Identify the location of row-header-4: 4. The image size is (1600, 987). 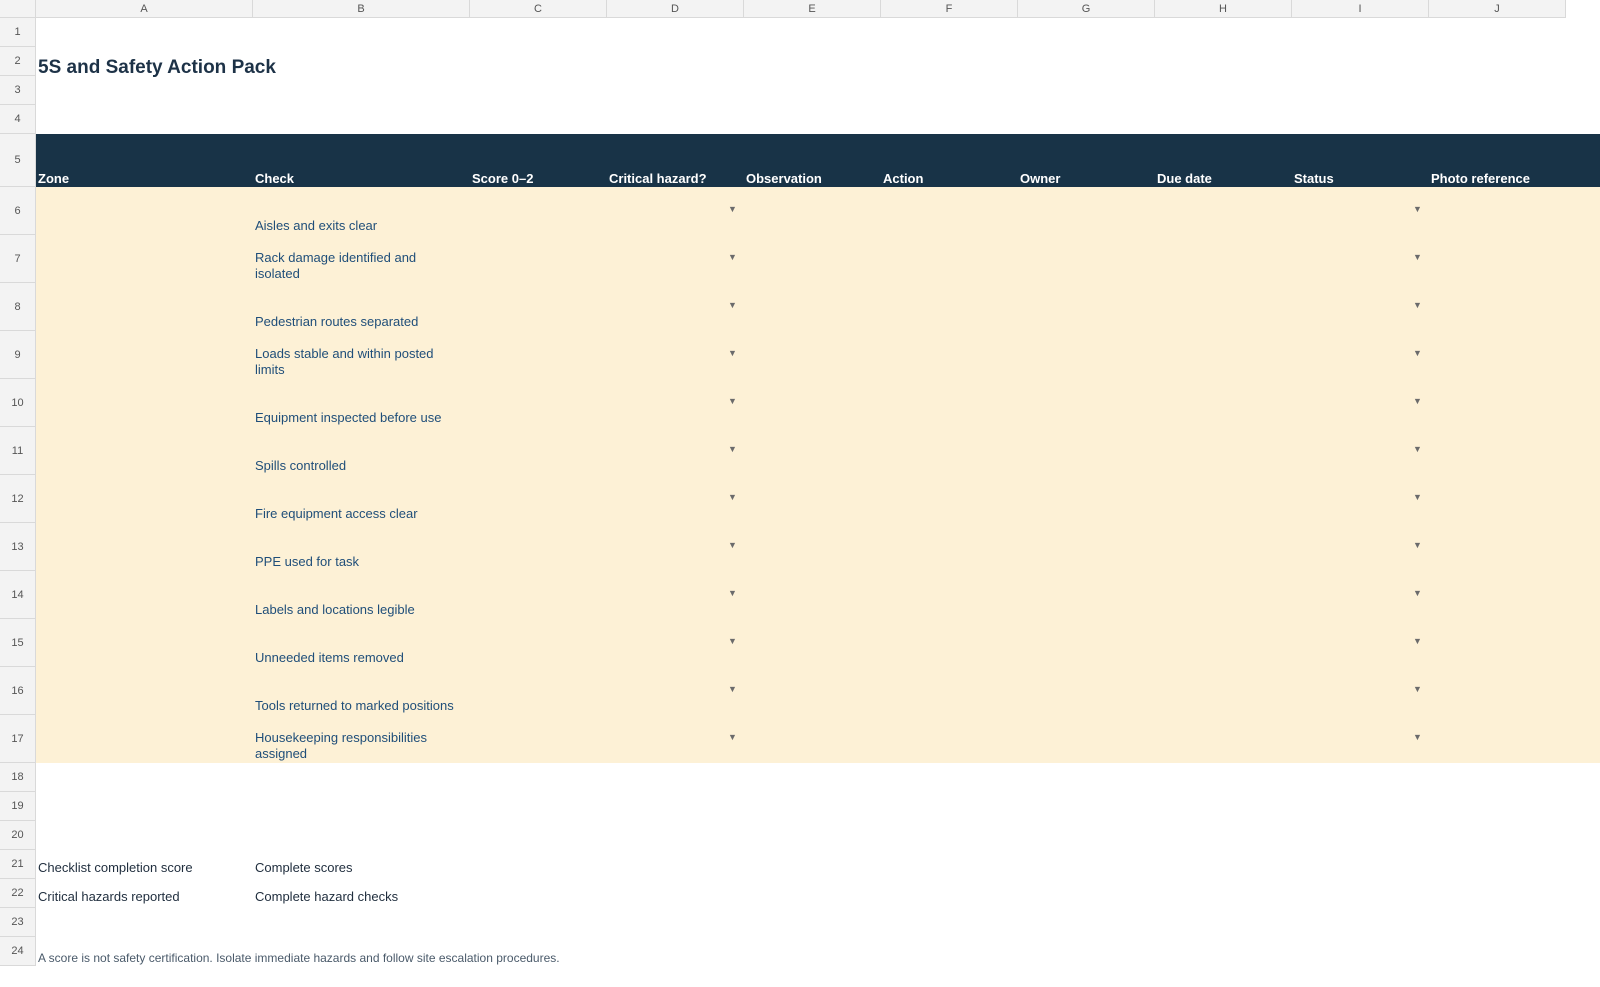
(18, 119).